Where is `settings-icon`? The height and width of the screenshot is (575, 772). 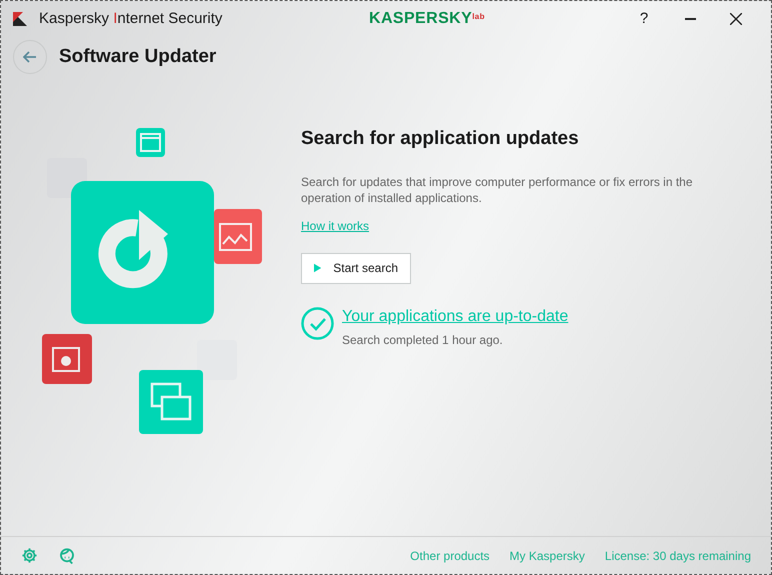 settings-icon is located at coordinates (29, 555).